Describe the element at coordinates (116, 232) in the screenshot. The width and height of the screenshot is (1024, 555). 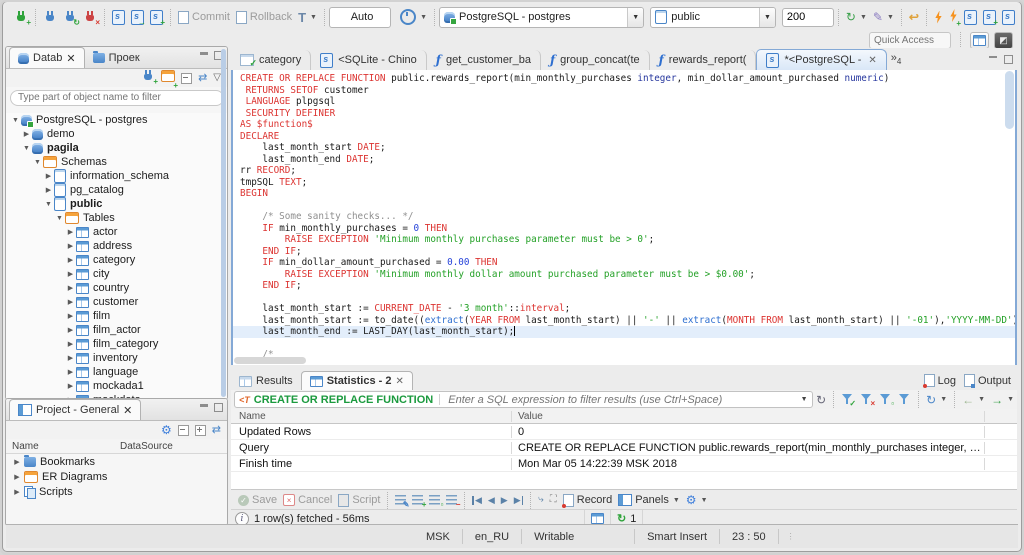
I see `tree-item-actor: ▶ actor` at that location.